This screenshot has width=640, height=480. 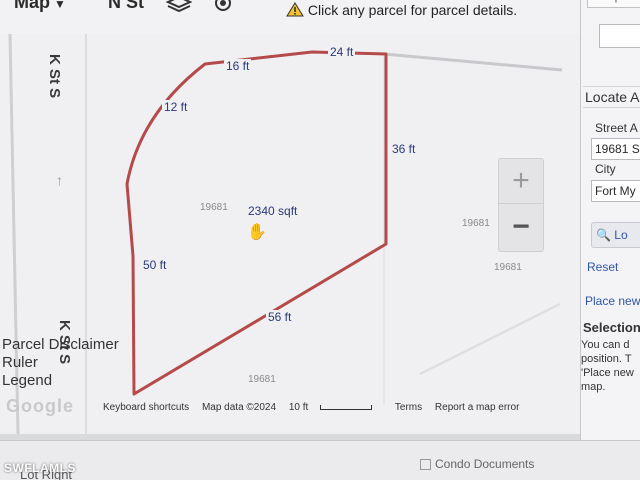 I want to click on help-line: You can d, so click(x=605, y=345).